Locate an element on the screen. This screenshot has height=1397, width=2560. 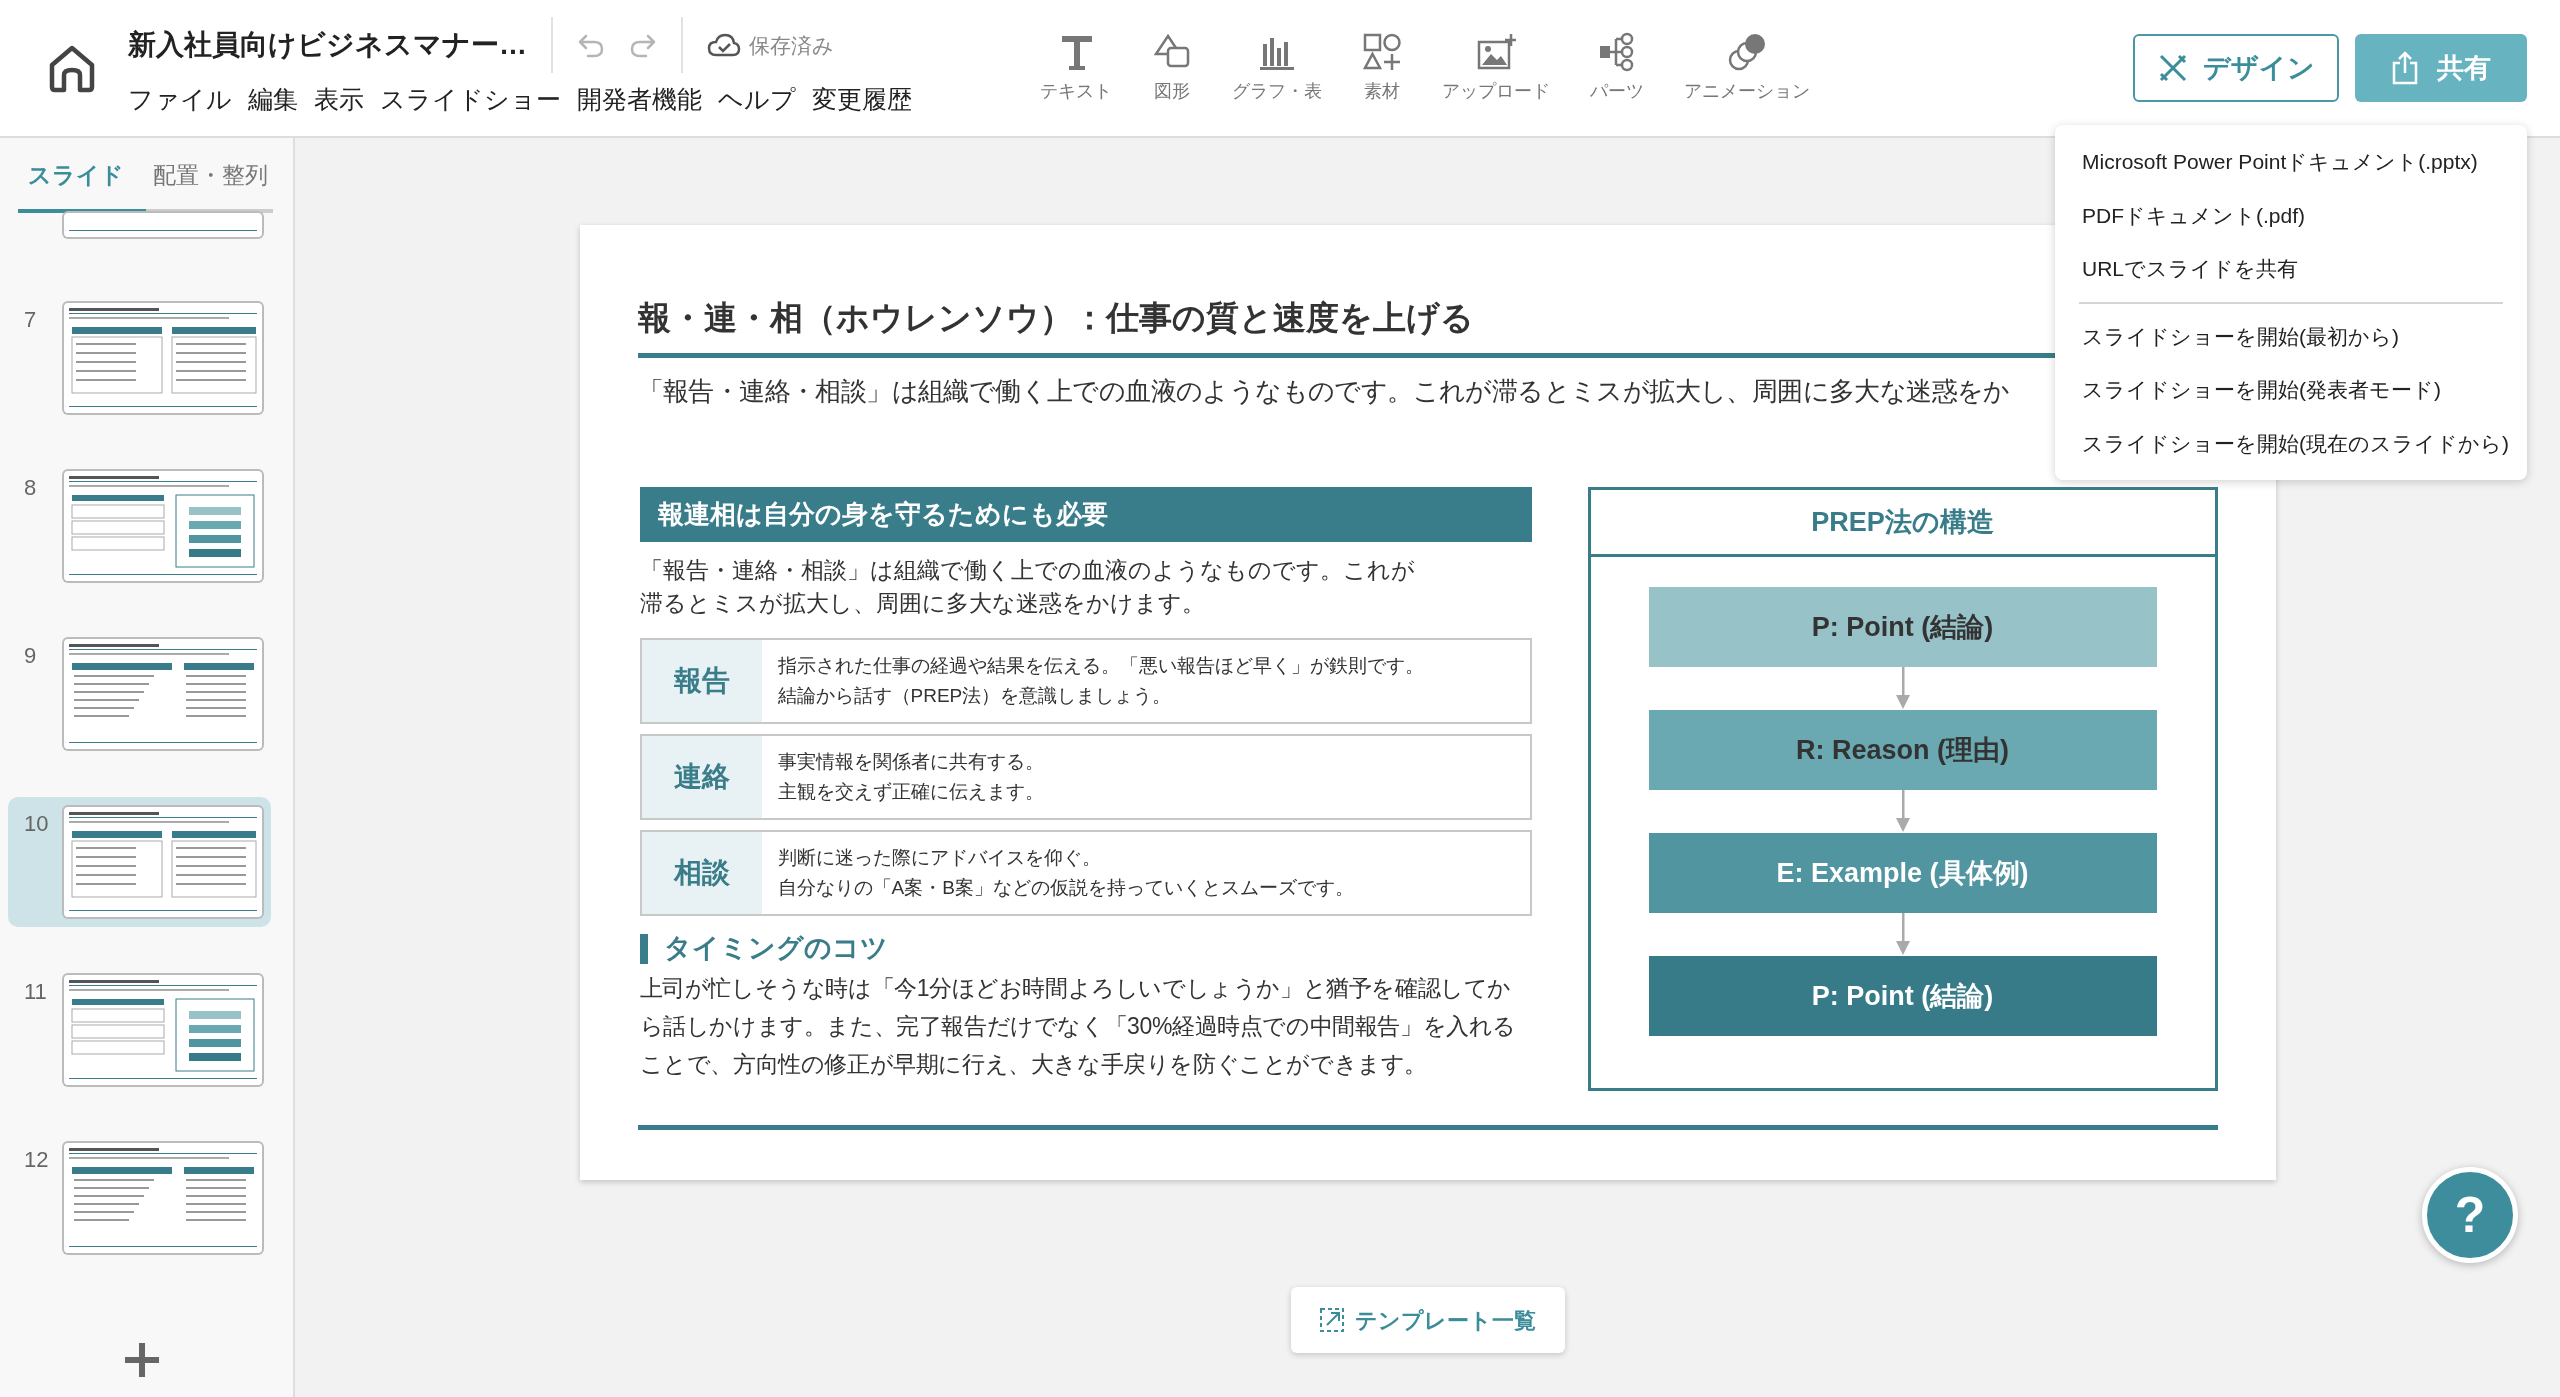
row-label: 相談 is located at coordinates (701, 873).